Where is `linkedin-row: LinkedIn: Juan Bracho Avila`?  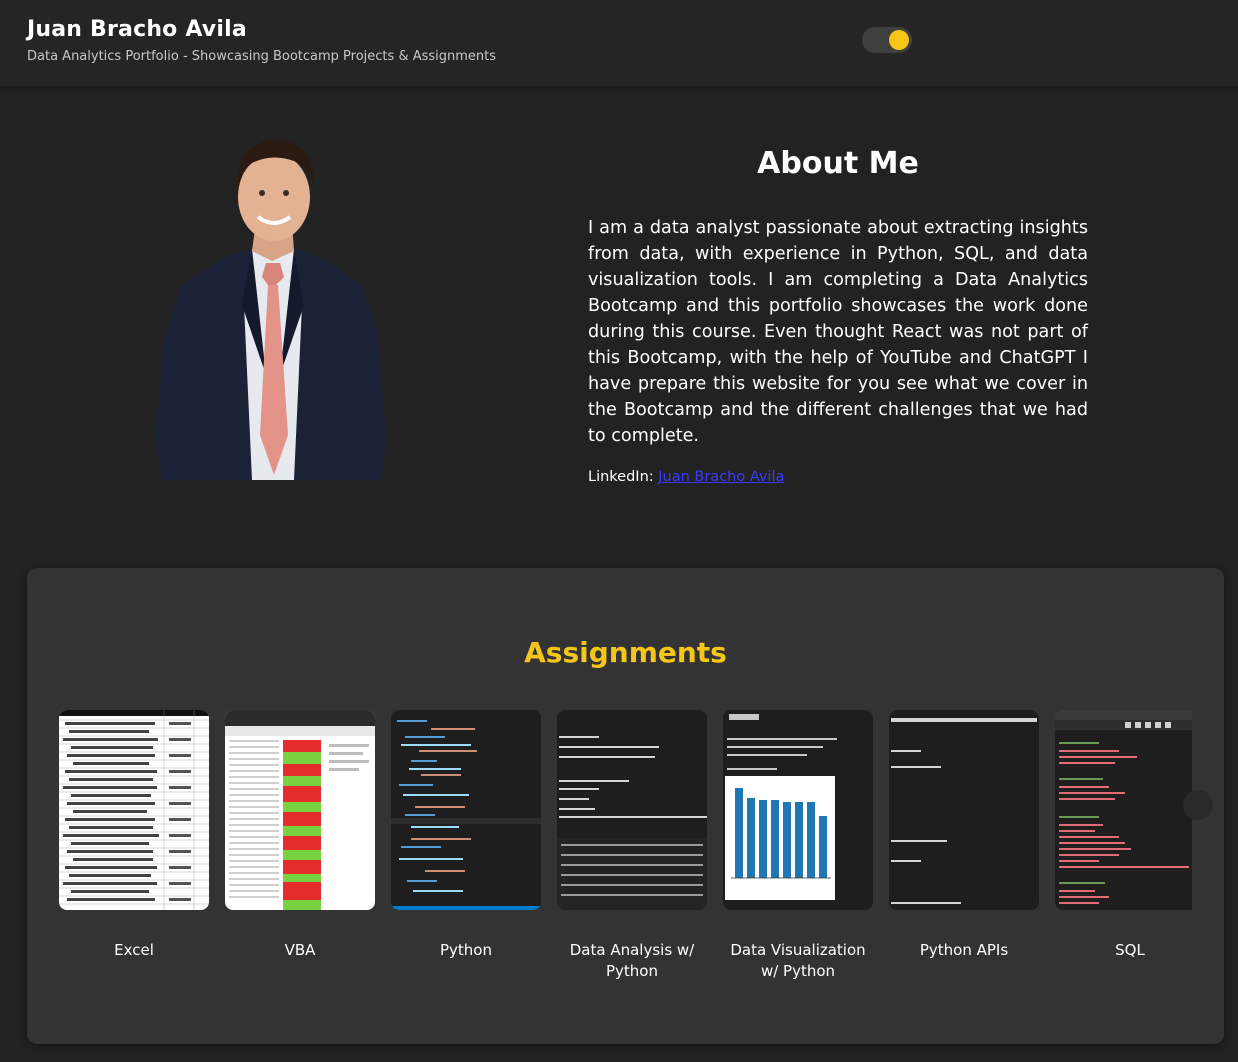 linkedin-row: LinkedIn: Juan Bracho Avila is located at coordinates (686, 477).